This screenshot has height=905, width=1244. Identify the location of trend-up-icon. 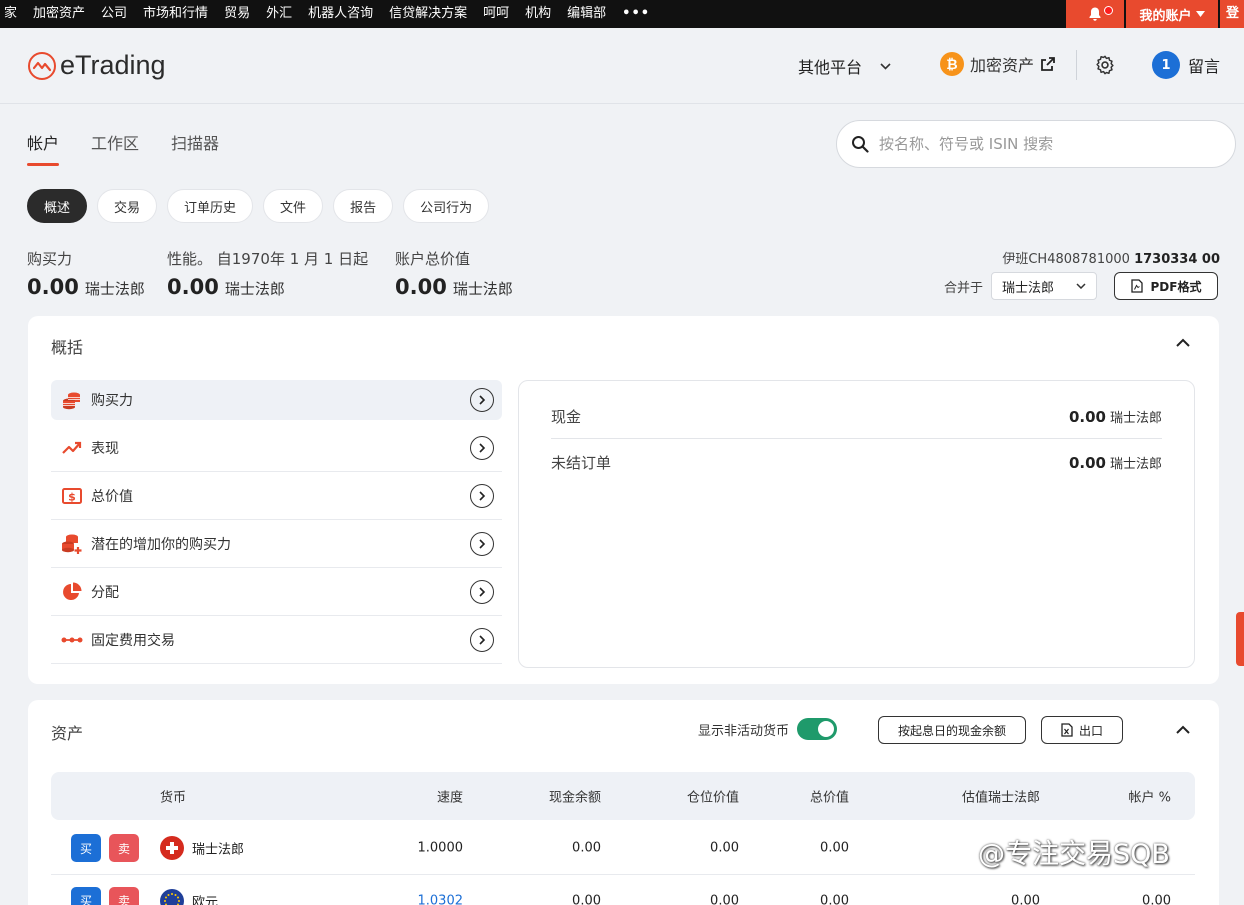
(72, 448).